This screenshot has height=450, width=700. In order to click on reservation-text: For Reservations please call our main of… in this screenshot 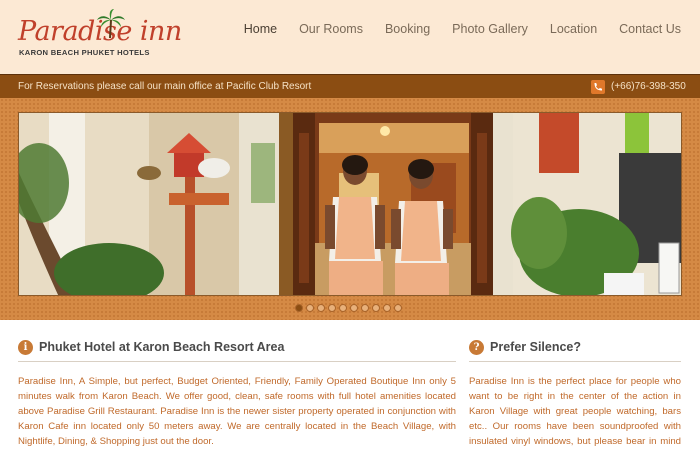, I will do `click(165, 86)`.